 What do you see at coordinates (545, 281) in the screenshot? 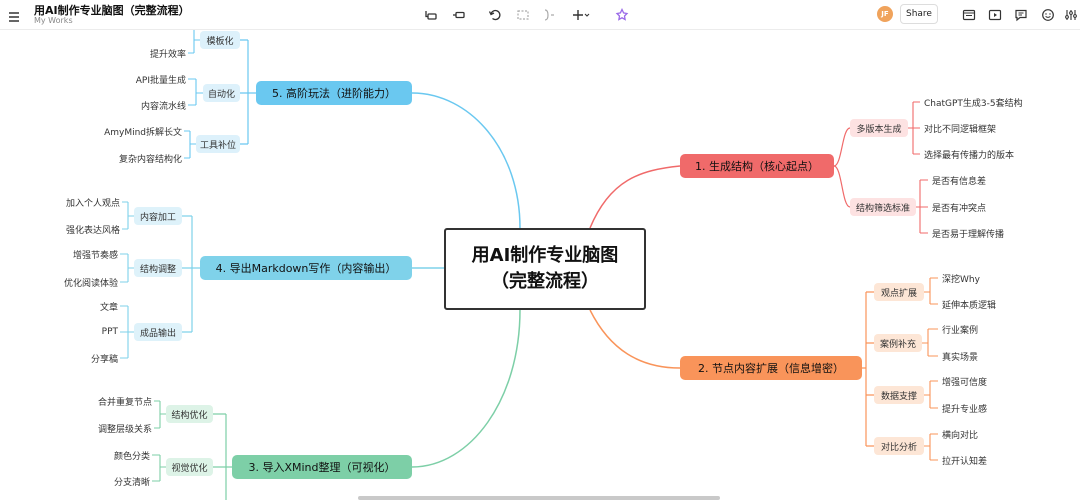
I see `central-topic-line2: （完整流程）` at bounding box center [545, 281].